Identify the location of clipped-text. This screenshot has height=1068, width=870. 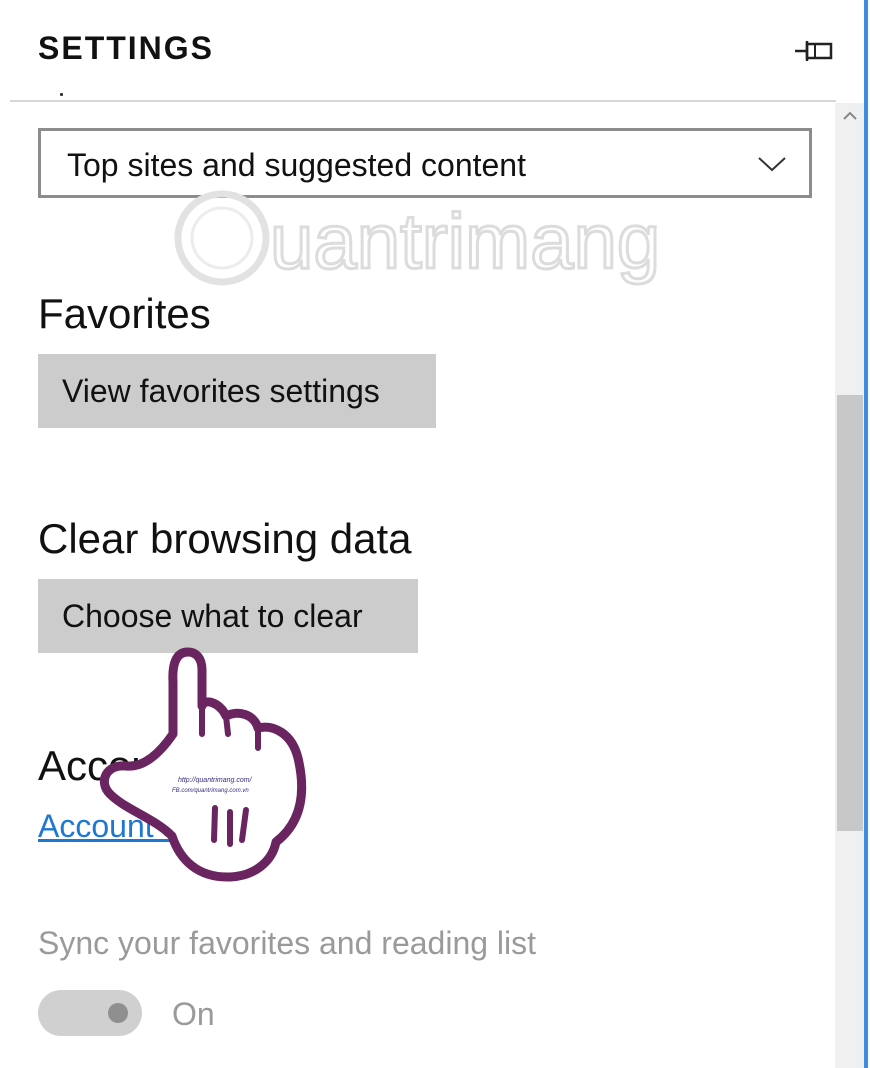
(64, 93).